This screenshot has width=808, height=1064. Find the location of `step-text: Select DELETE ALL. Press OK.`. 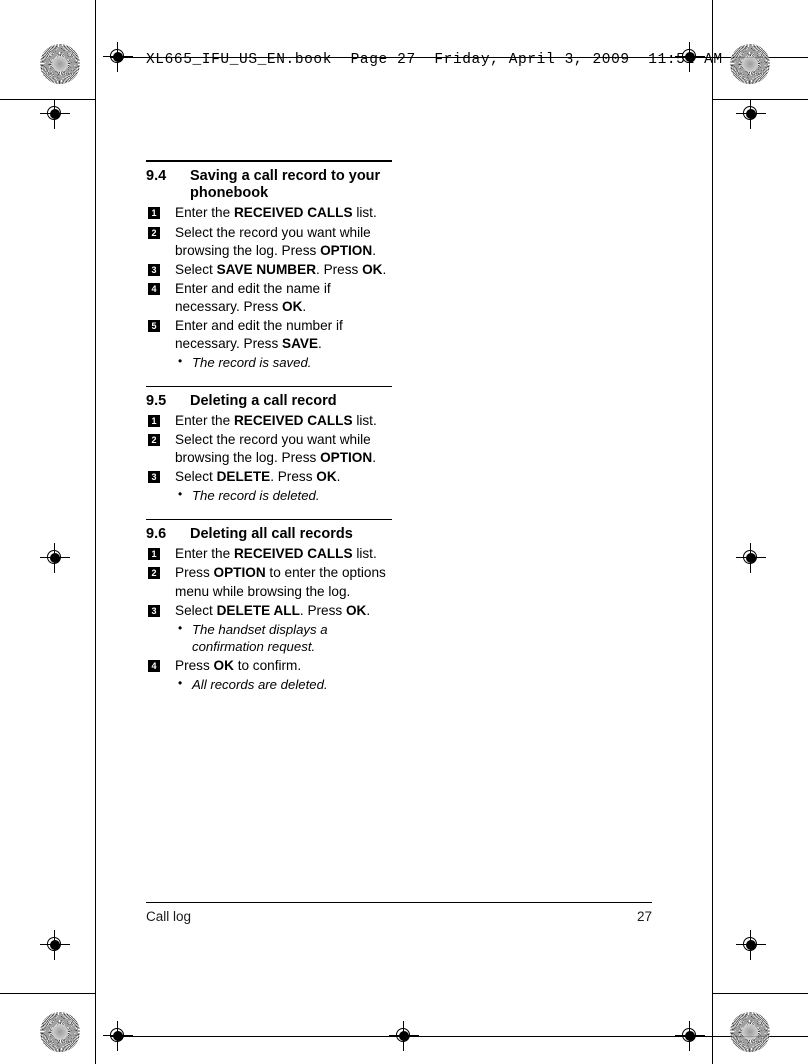

step-text: Select DELETE ALL. Press OK. is located at coordinates (273, 610).